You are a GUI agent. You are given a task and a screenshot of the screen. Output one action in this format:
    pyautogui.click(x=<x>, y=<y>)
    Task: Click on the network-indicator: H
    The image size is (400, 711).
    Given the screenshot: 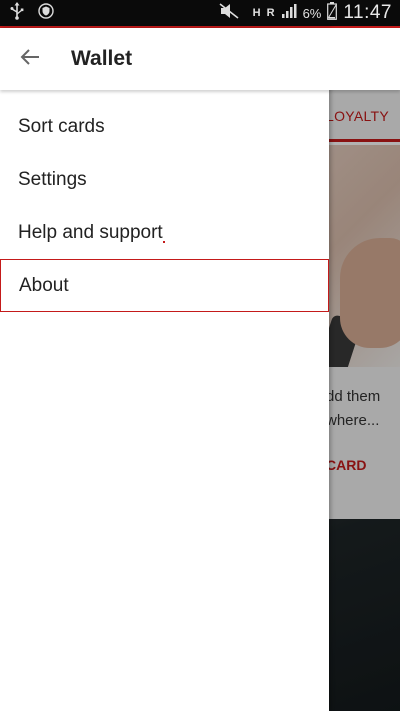 What is the action you would take?
    pyautogui.click(x=256, y=13)
    